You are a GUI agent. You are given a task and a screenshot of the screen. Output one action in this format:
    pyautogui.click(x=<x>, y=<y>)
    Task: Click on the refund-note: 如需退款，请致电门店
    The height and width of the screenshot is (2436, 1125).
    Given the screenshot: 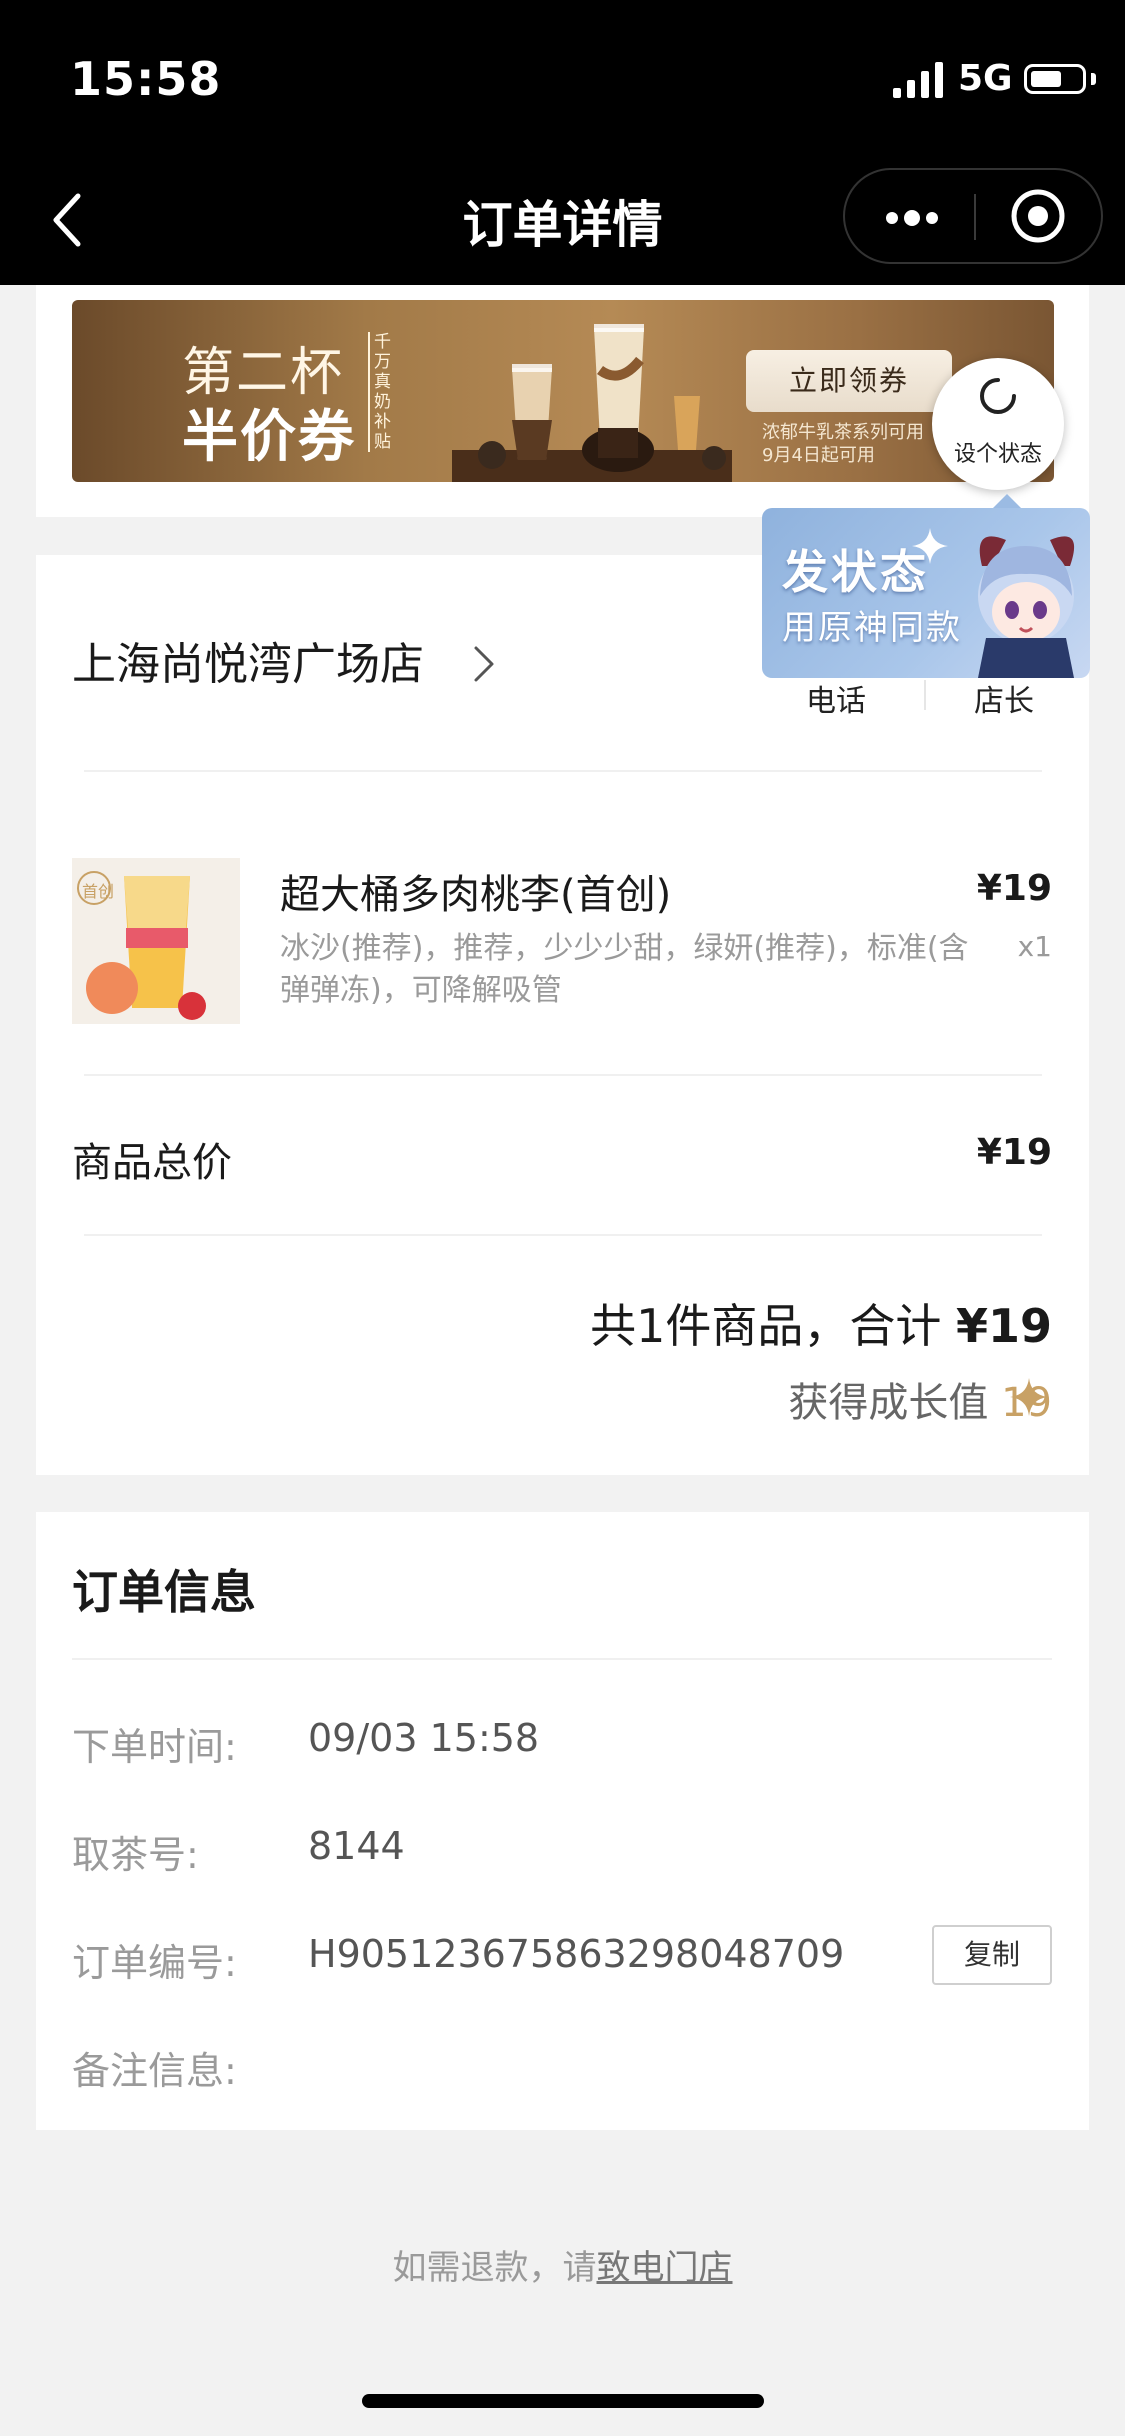 What is the action you would take?
    pyautogui.click(x=562, y=2264)
    